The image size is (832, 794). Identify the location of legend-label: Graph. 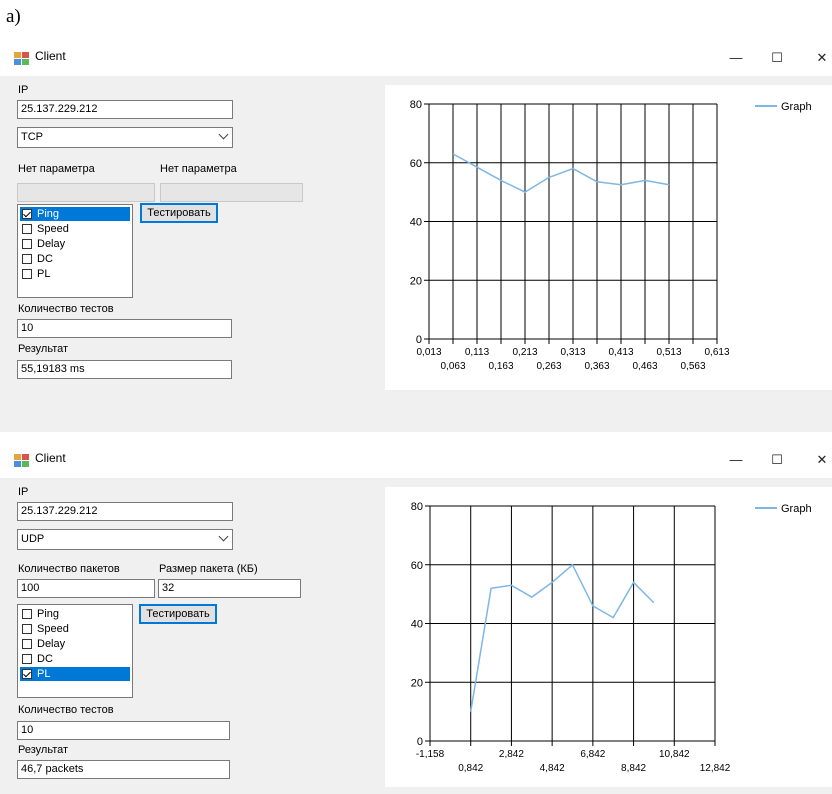
(796, 509).